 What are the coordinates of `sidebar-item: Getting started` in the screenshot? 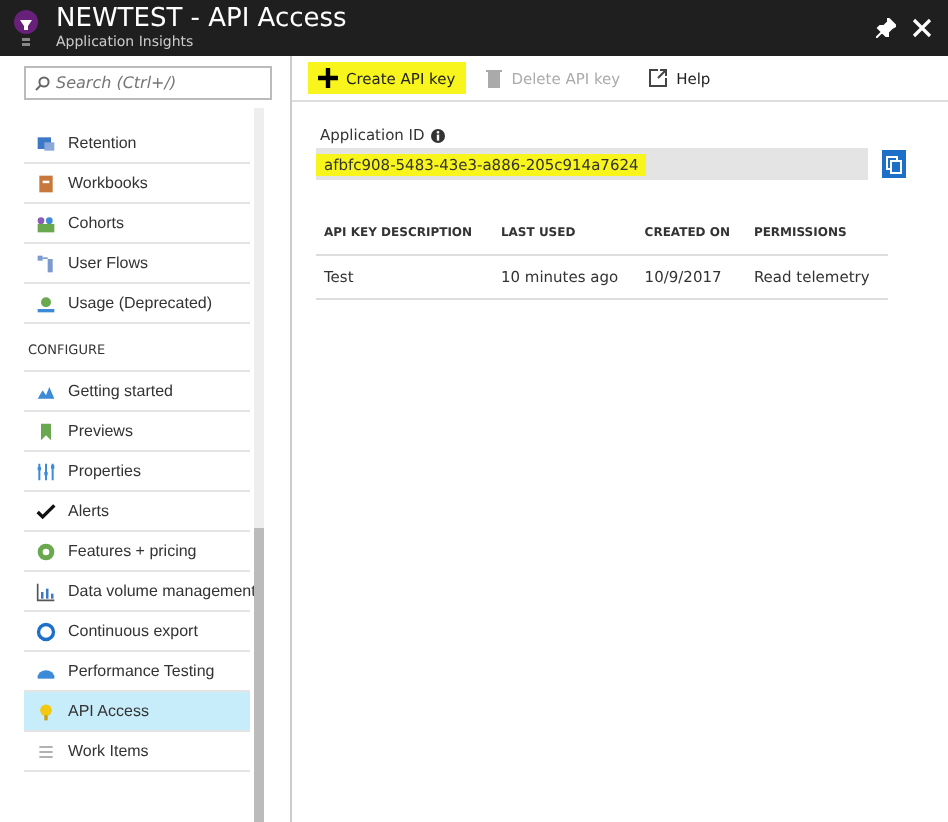 It's located at (137, 392).